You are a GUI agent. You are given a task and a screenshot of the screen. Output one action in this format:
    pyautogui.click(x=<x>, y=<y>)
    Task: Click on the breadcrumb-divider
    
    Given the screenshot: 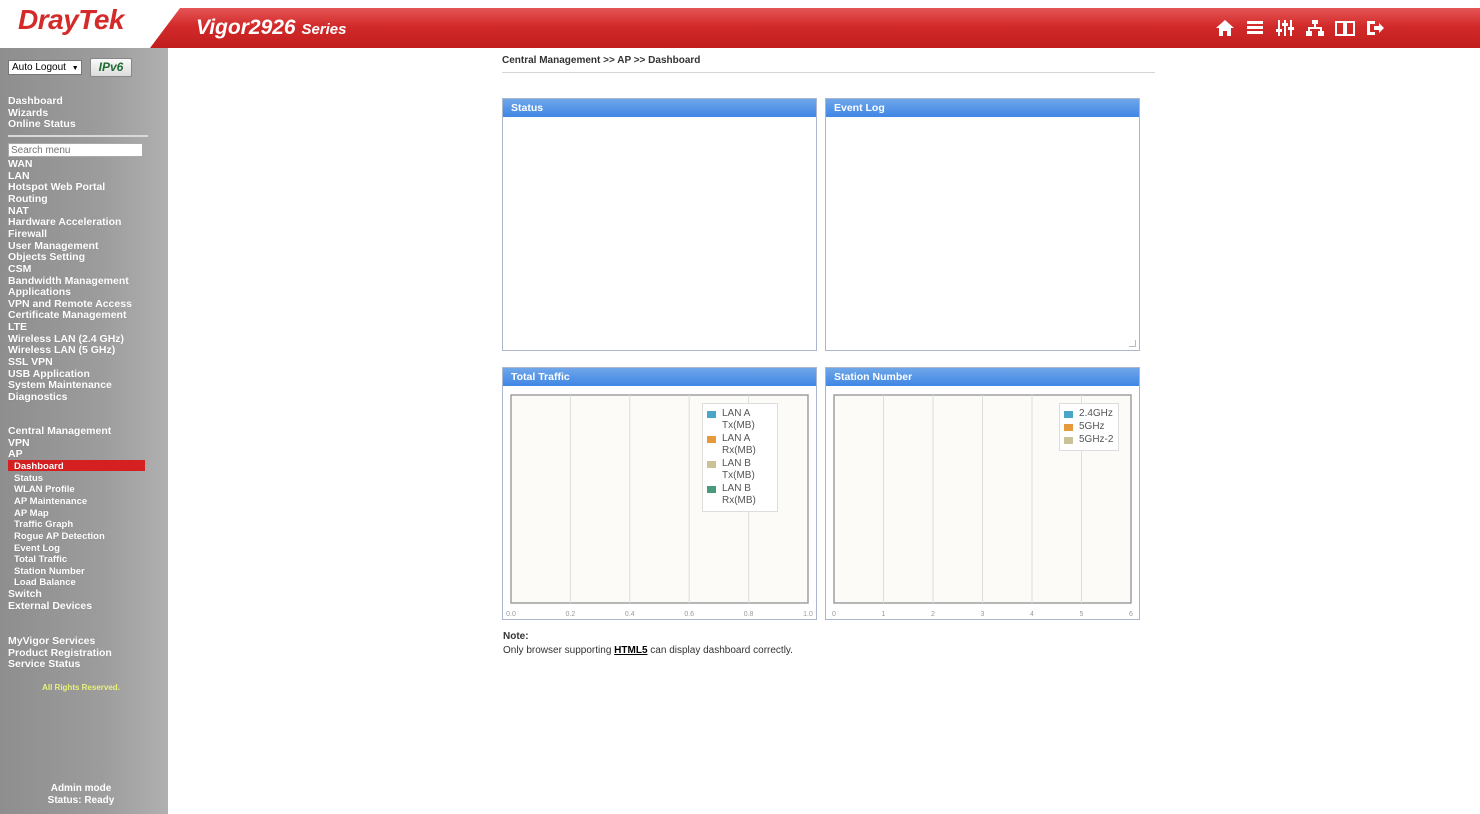 What is the action you would take?
    pyautogui.click(x=828, y=72)
    